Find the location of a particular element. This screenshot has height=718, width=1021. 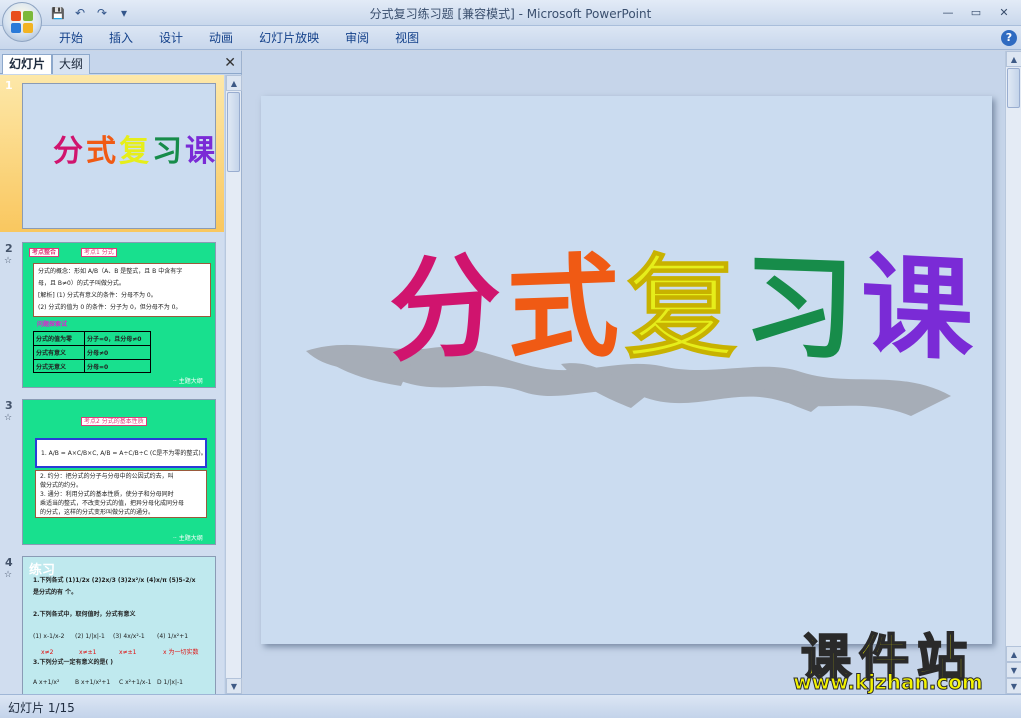

slide4-heading: 练习 is located at coordinates (42, 570).